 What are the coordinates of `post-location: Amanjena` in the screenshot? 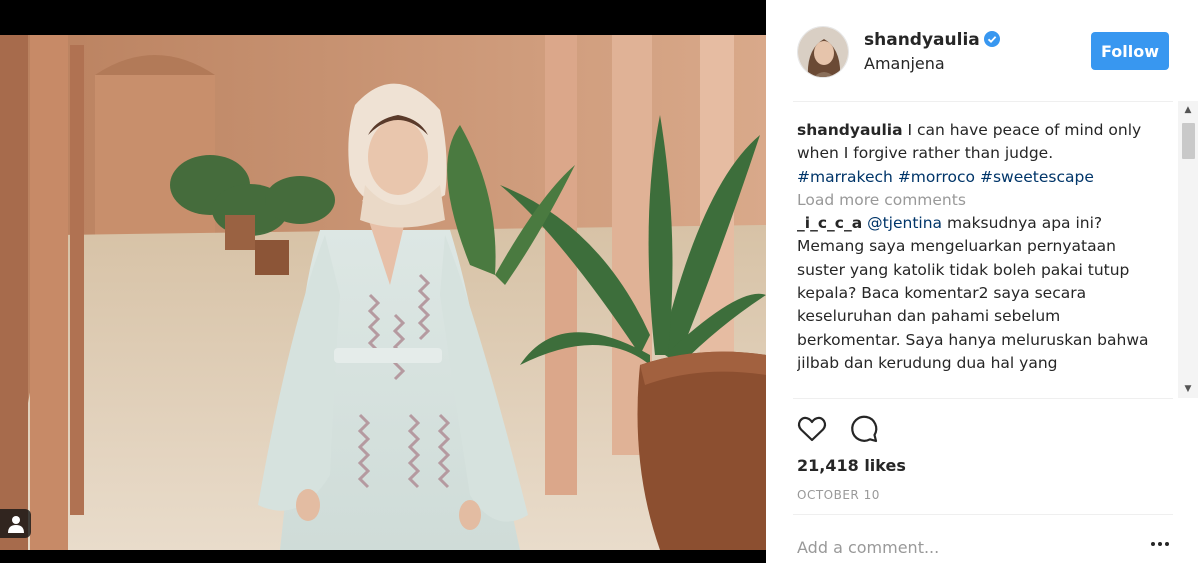 It's located at (904, 63).